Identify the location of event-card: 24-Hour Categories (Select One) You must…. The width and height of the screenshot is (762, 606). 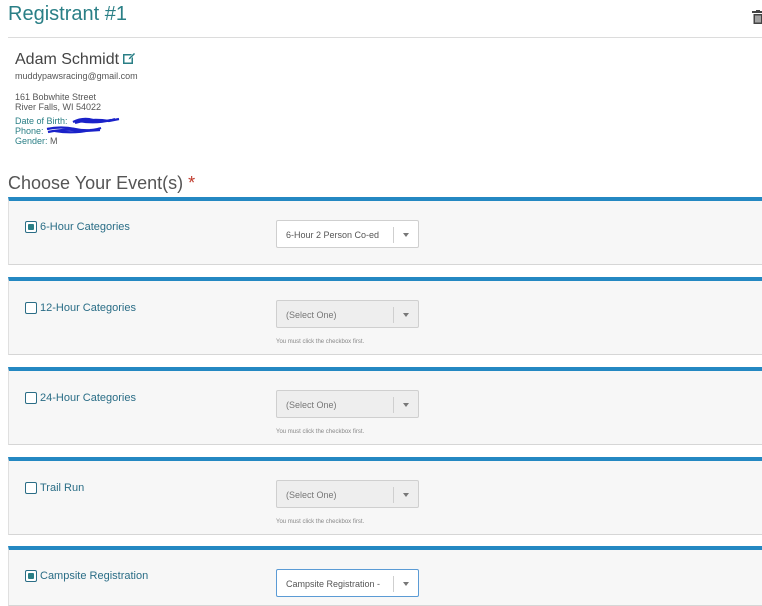
(385, 406).